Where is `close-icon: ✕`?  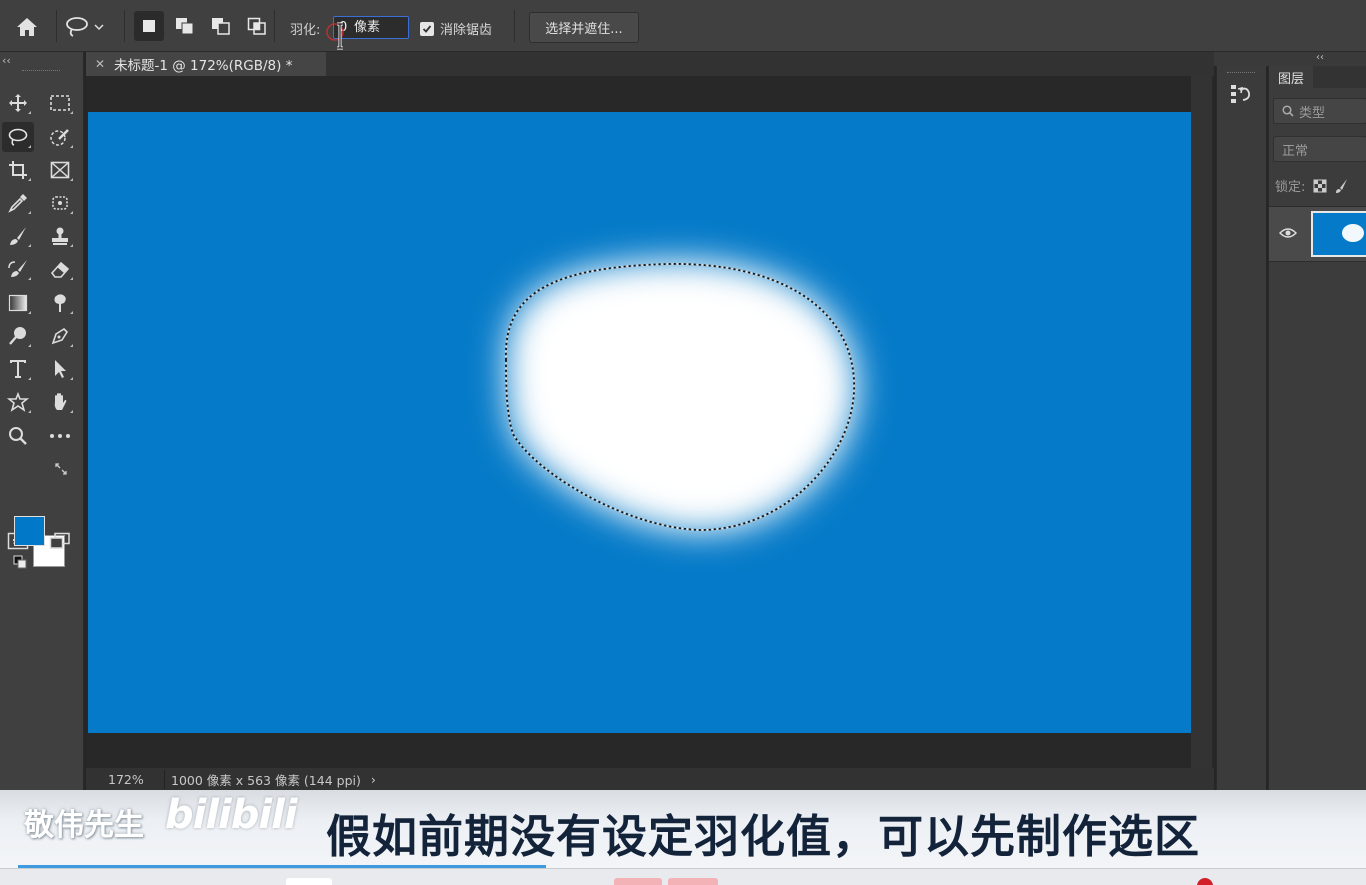 close-icon: ✕ is located at coordinates (100, 64).